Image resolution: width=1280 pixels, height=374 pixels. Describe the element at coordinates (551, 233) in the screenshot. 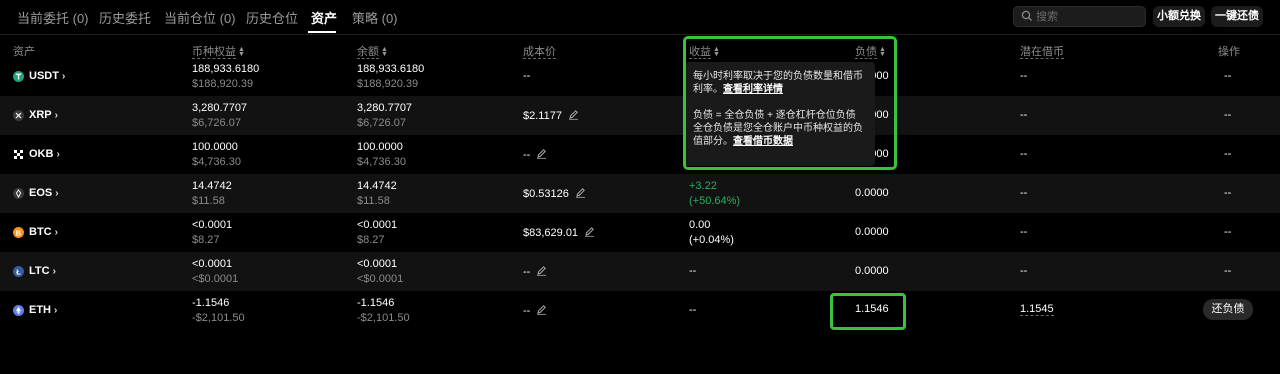

I see `cost-value: $83,629.01` at that location.